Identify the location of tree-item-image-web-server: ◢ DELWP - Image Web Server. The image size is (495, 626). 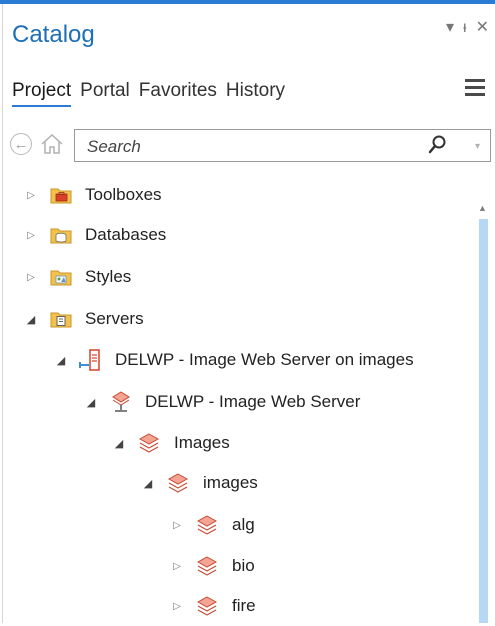
(223, 402).